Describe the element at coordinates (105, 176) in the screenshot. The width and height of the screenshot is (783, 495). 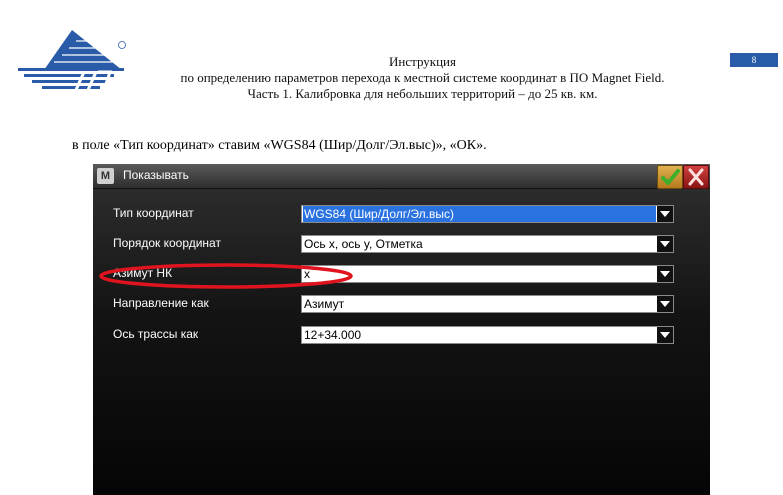
I see `app-icon: M` at that location.